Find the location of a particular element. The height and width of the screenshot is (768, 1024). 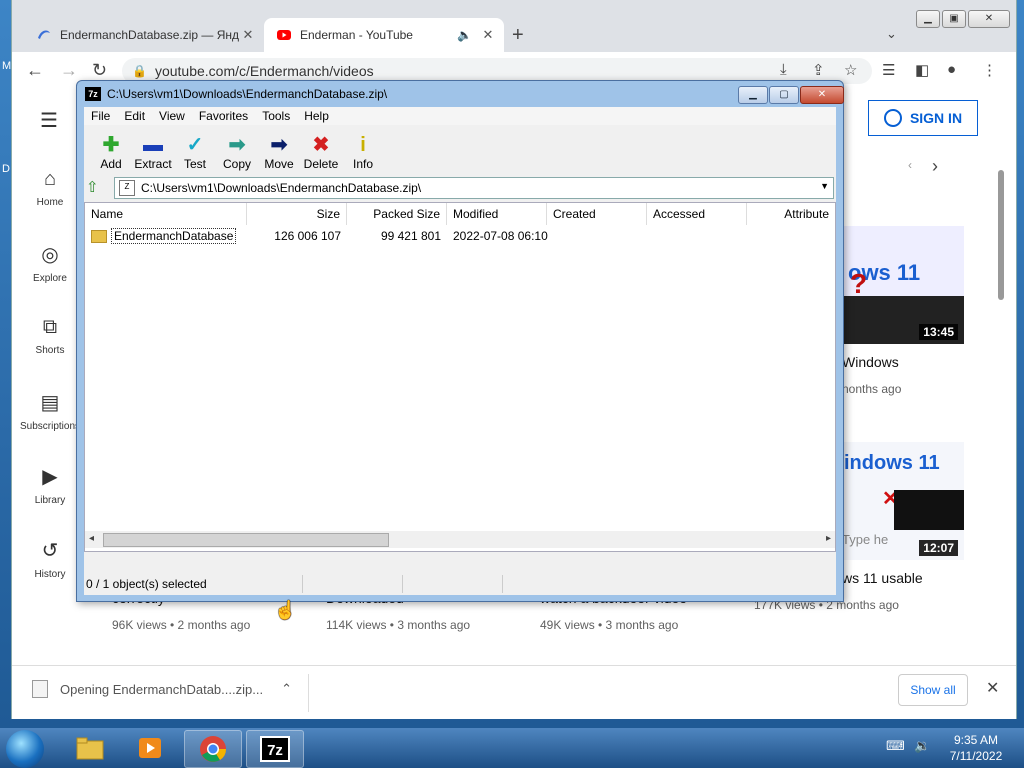

scroll-right-icon: ▸ is located at coordinates (828, 538).